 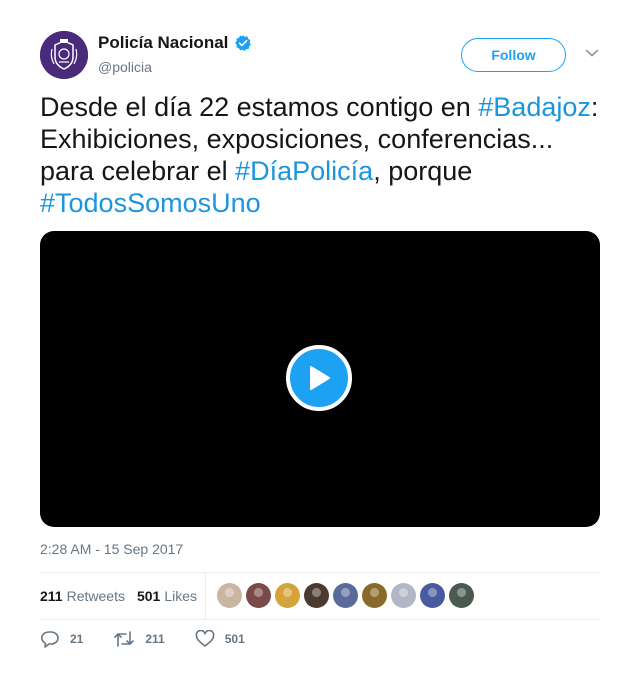 What do you see at coordinates (125, 67) in the screenshot?
I see `author-handle: @policia` at bounding box center [125, 67].